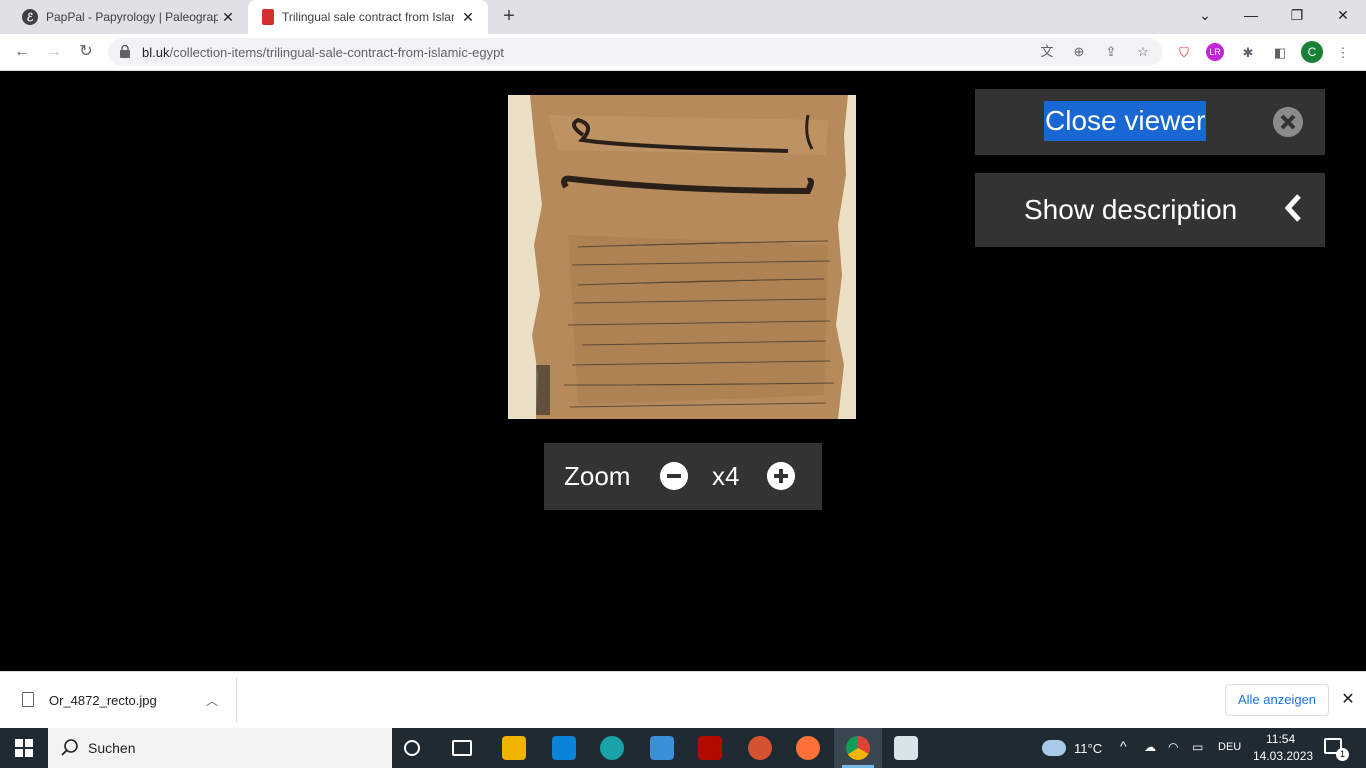 Image resolution: width=1366 pixels, height=768 pixels. Describe the element at coordinates (1184, 53) in the screenshot. I see `extension-shield-icon: ⛉` at that location.